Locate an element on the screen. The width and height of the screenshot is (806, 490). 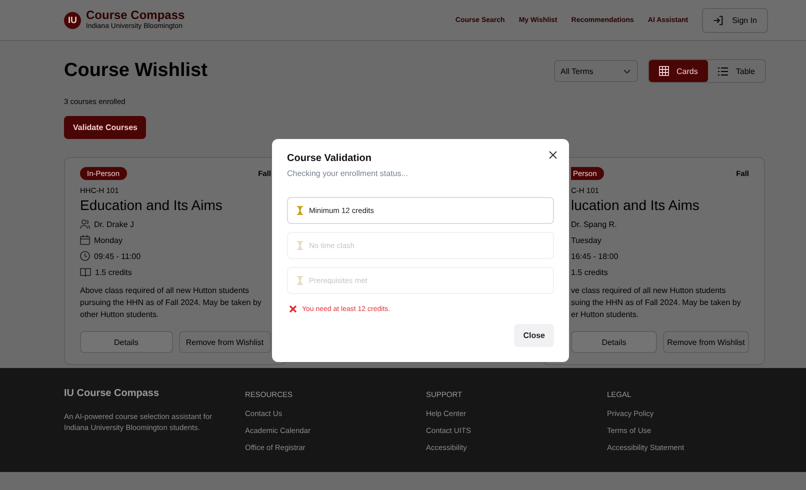
dialog-title: Course Validation is located at coordinates (329, 158).